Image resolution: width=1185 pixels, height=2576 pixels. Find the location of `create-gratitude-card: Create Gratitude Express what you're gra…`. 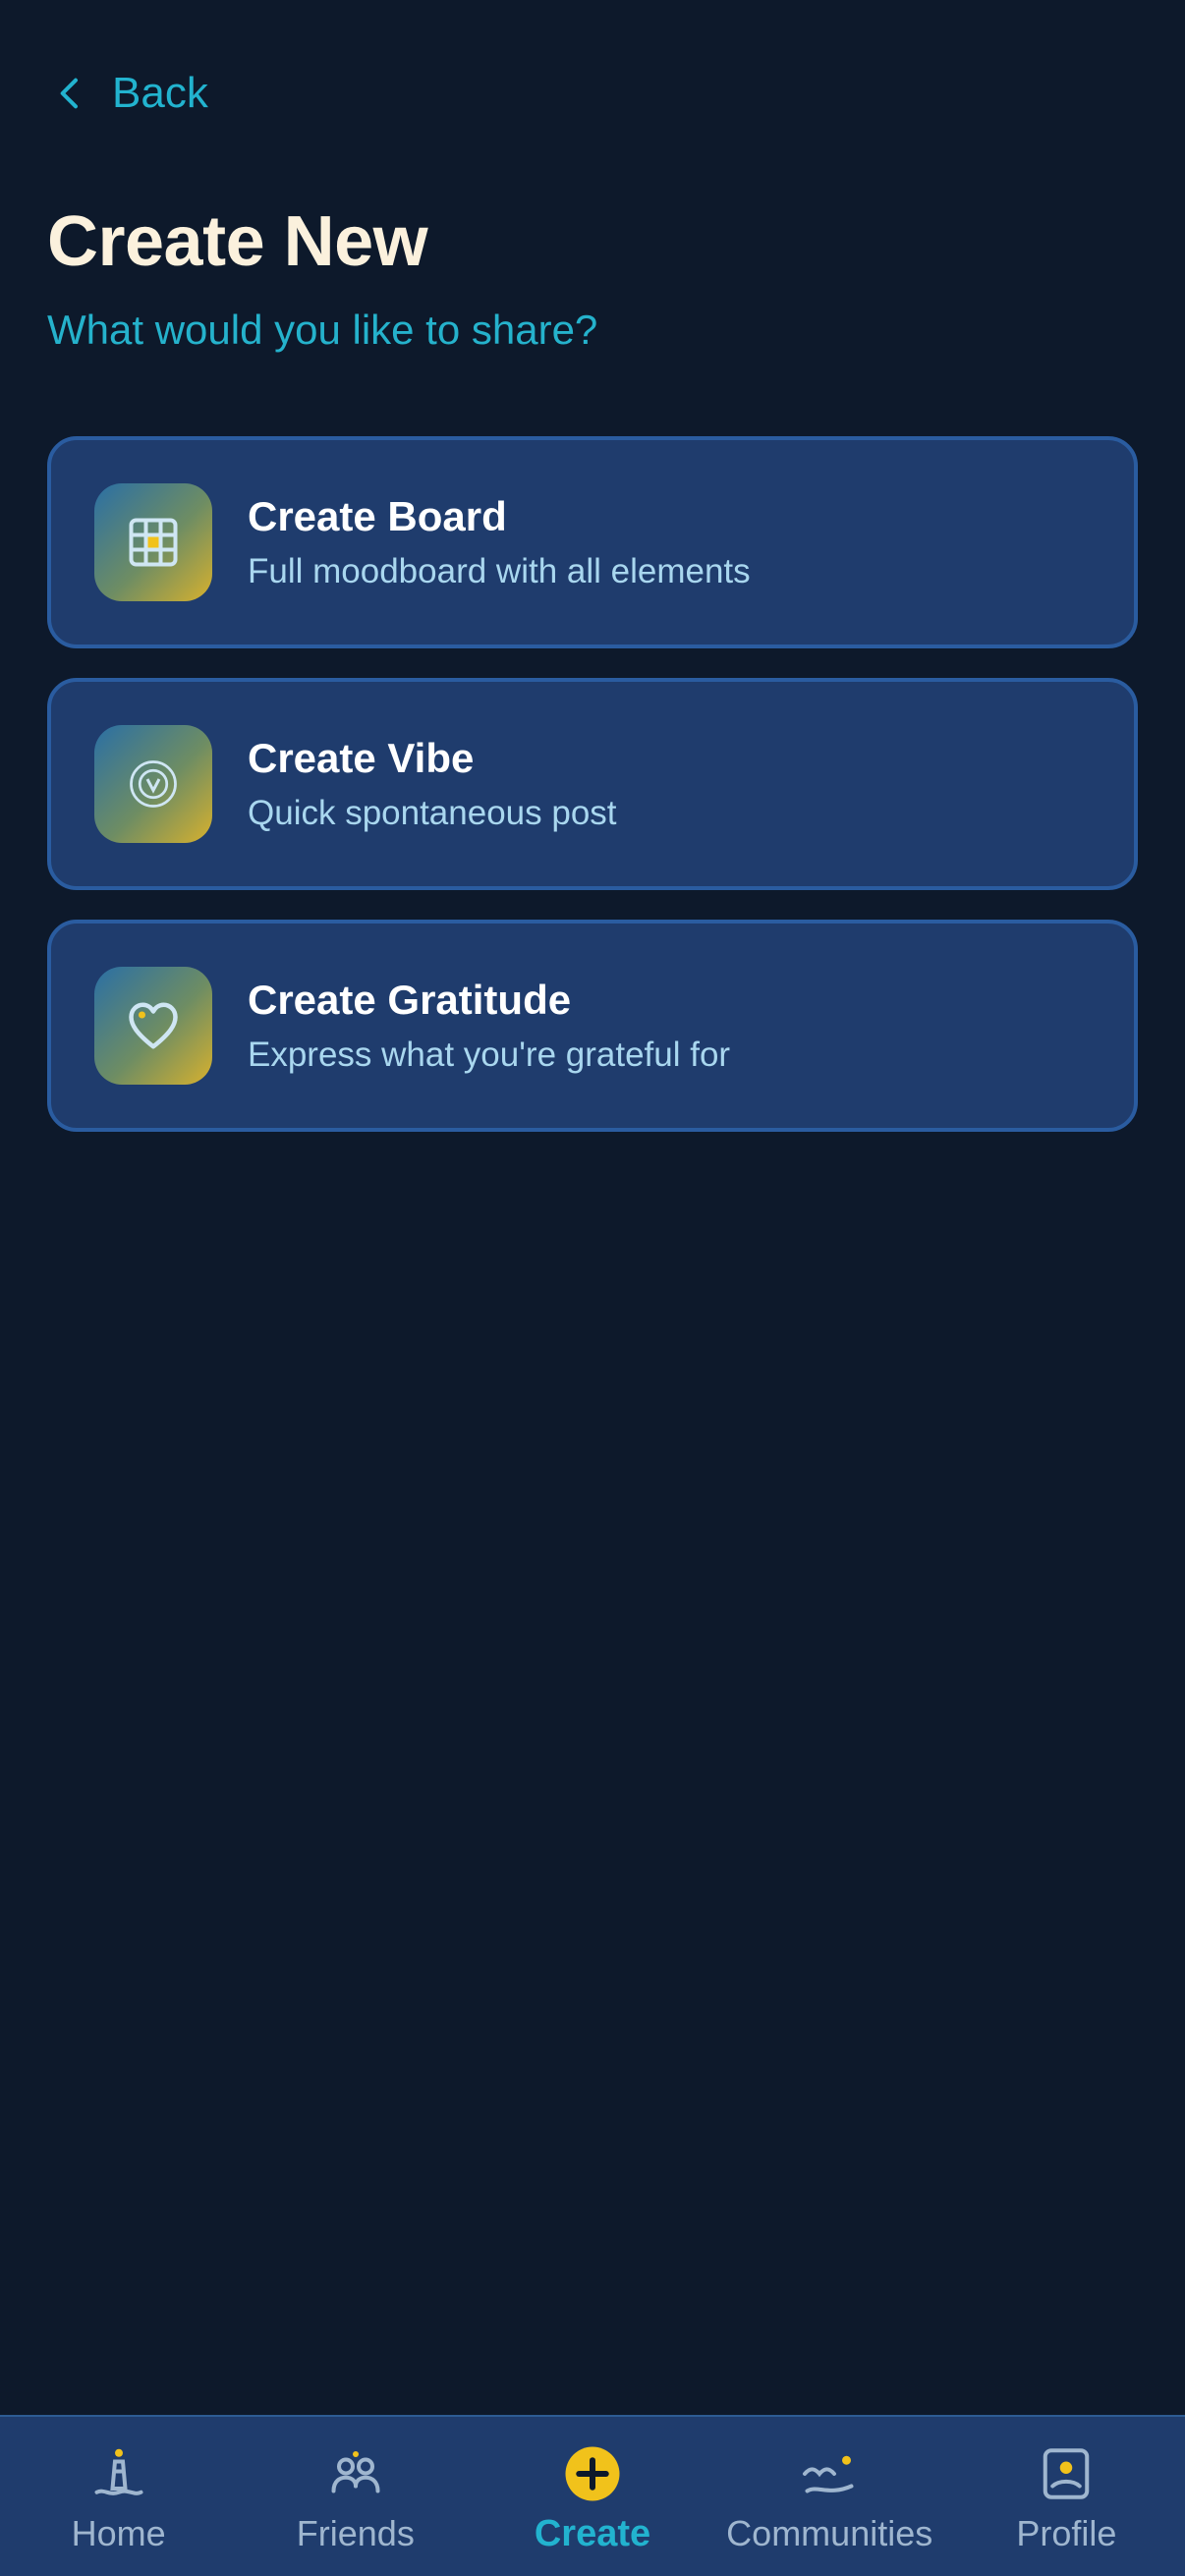

create-gratitude-card: Create Gratitude Express what you're gra… is located at coordinates (592, 1026).